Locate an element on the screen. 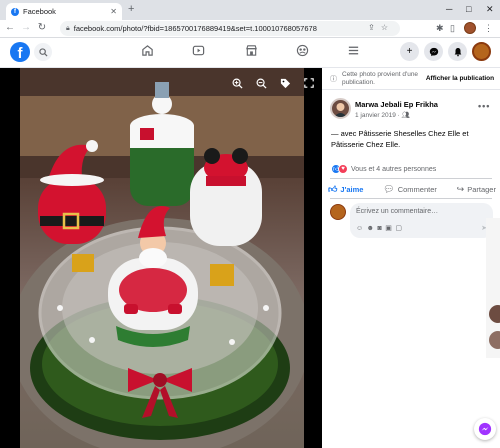 The width and height of the screenshot is (500, 448). like-label: J'aime is located at coordinates (352, 189).